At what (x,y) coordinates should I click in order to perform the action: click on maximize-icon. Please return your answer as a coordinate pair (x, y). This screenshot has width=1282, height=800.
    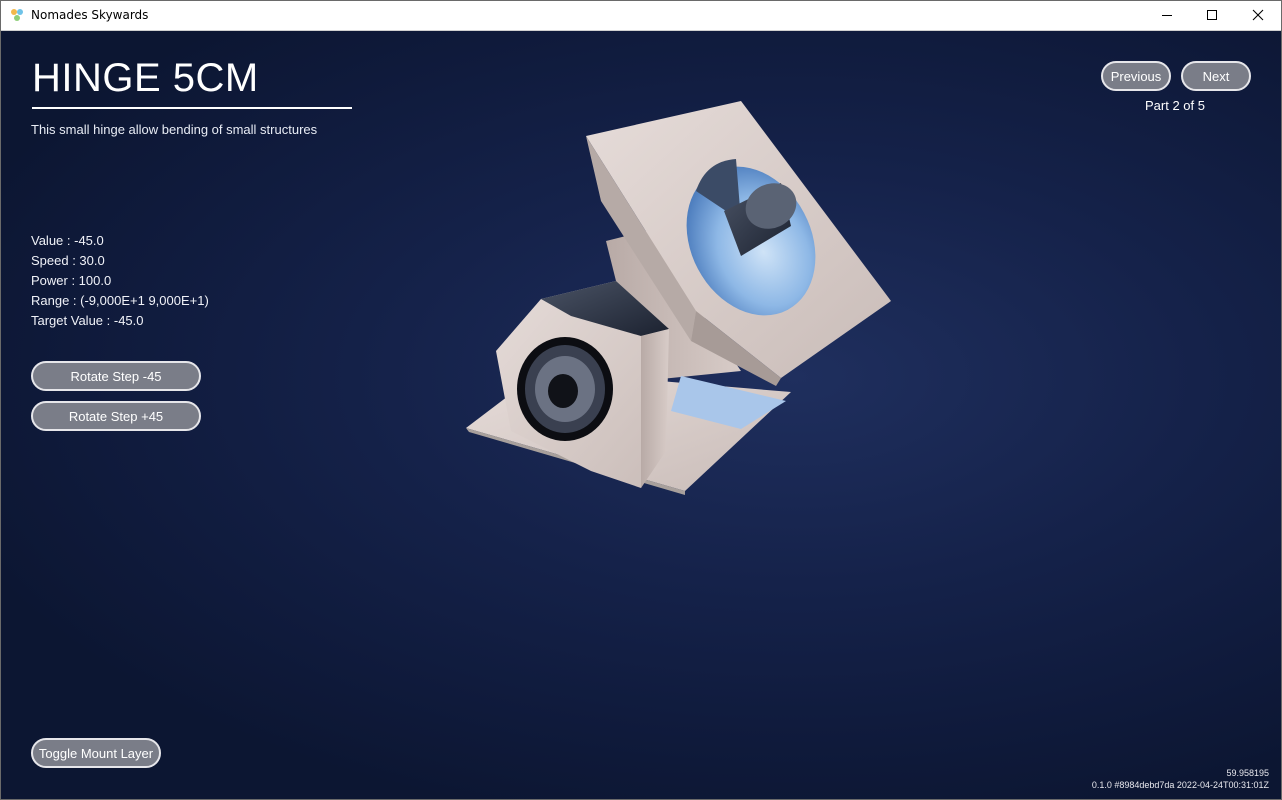
    Looking at the image, I should click on (1212, 15).